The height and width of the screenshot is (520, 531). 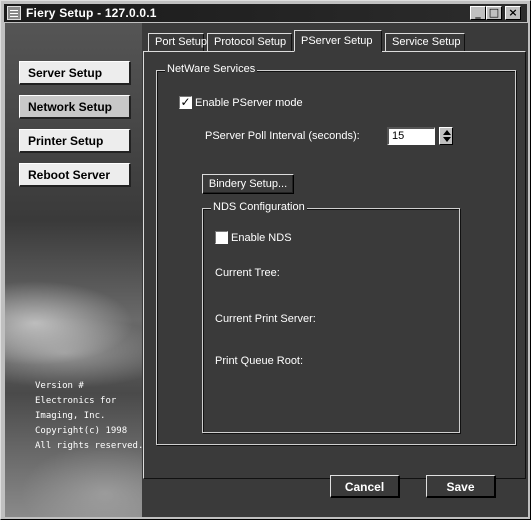 What do you see at coordinates (513, 13) in the screenshot?
I see `close-button: ×` at bounding box center [513, 13].